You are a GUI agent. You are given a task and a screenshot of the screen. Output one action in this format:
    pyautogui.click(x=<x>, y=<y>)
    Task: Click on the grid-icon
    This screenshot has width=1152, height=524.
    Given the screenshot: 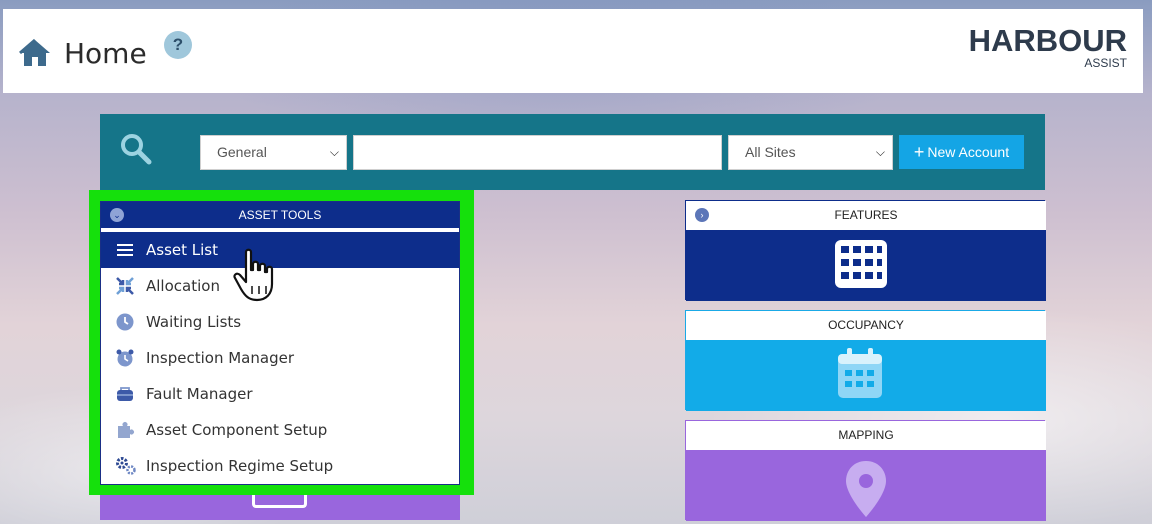 What is the action you would take?
    pyautogui.click(x=861, y=266)
    